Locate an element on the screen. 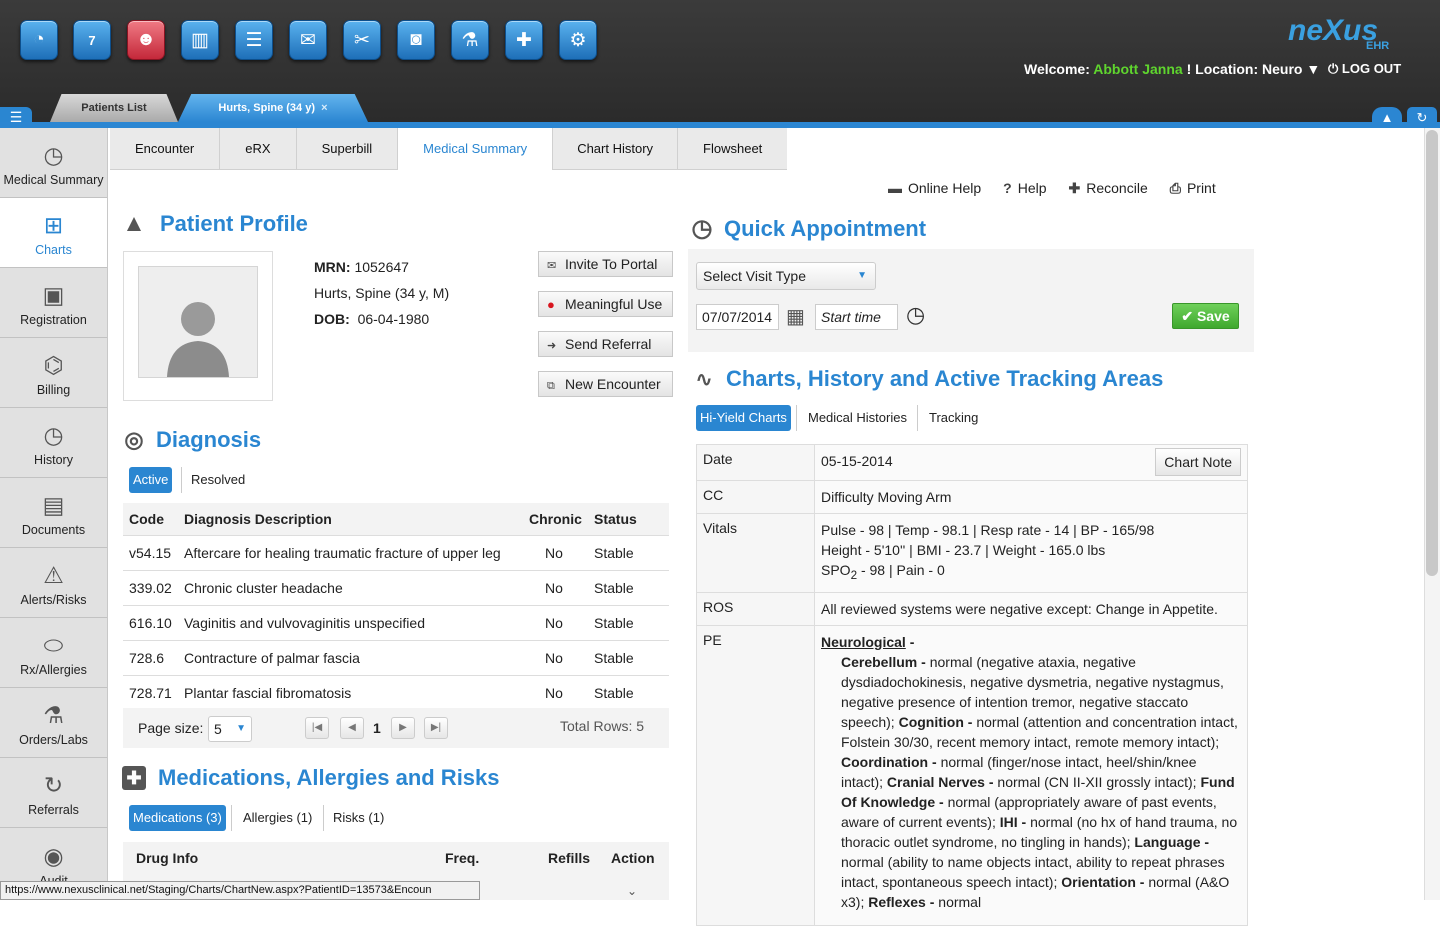  sidebar-item-orders-labs: ⚗ Orders/Labs is located at coordinates (53, 723).